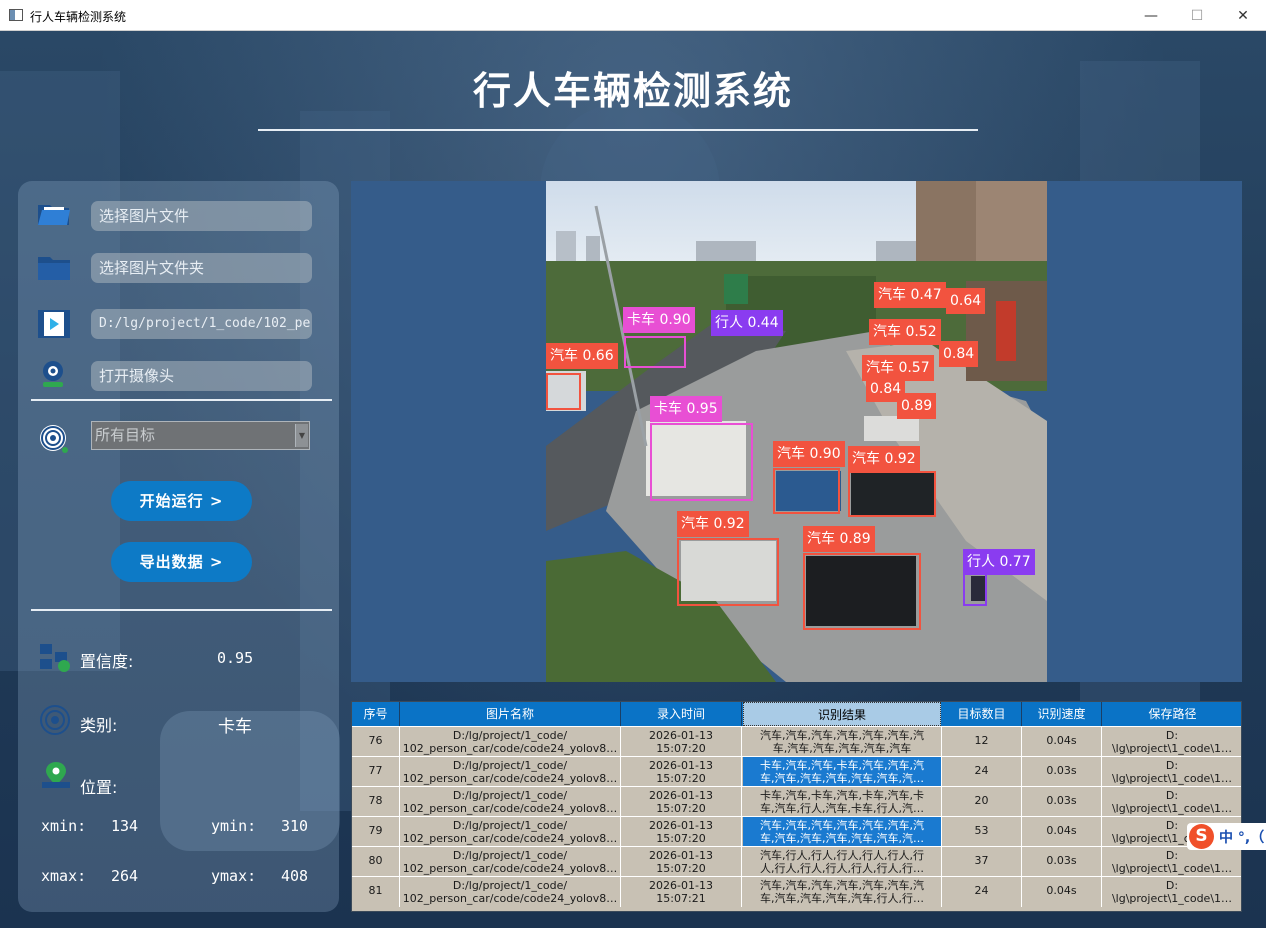  What do you see at coordinates (55, 720) in the screenshot?
I see `class-target-icon` at bounding box center [55, 720].